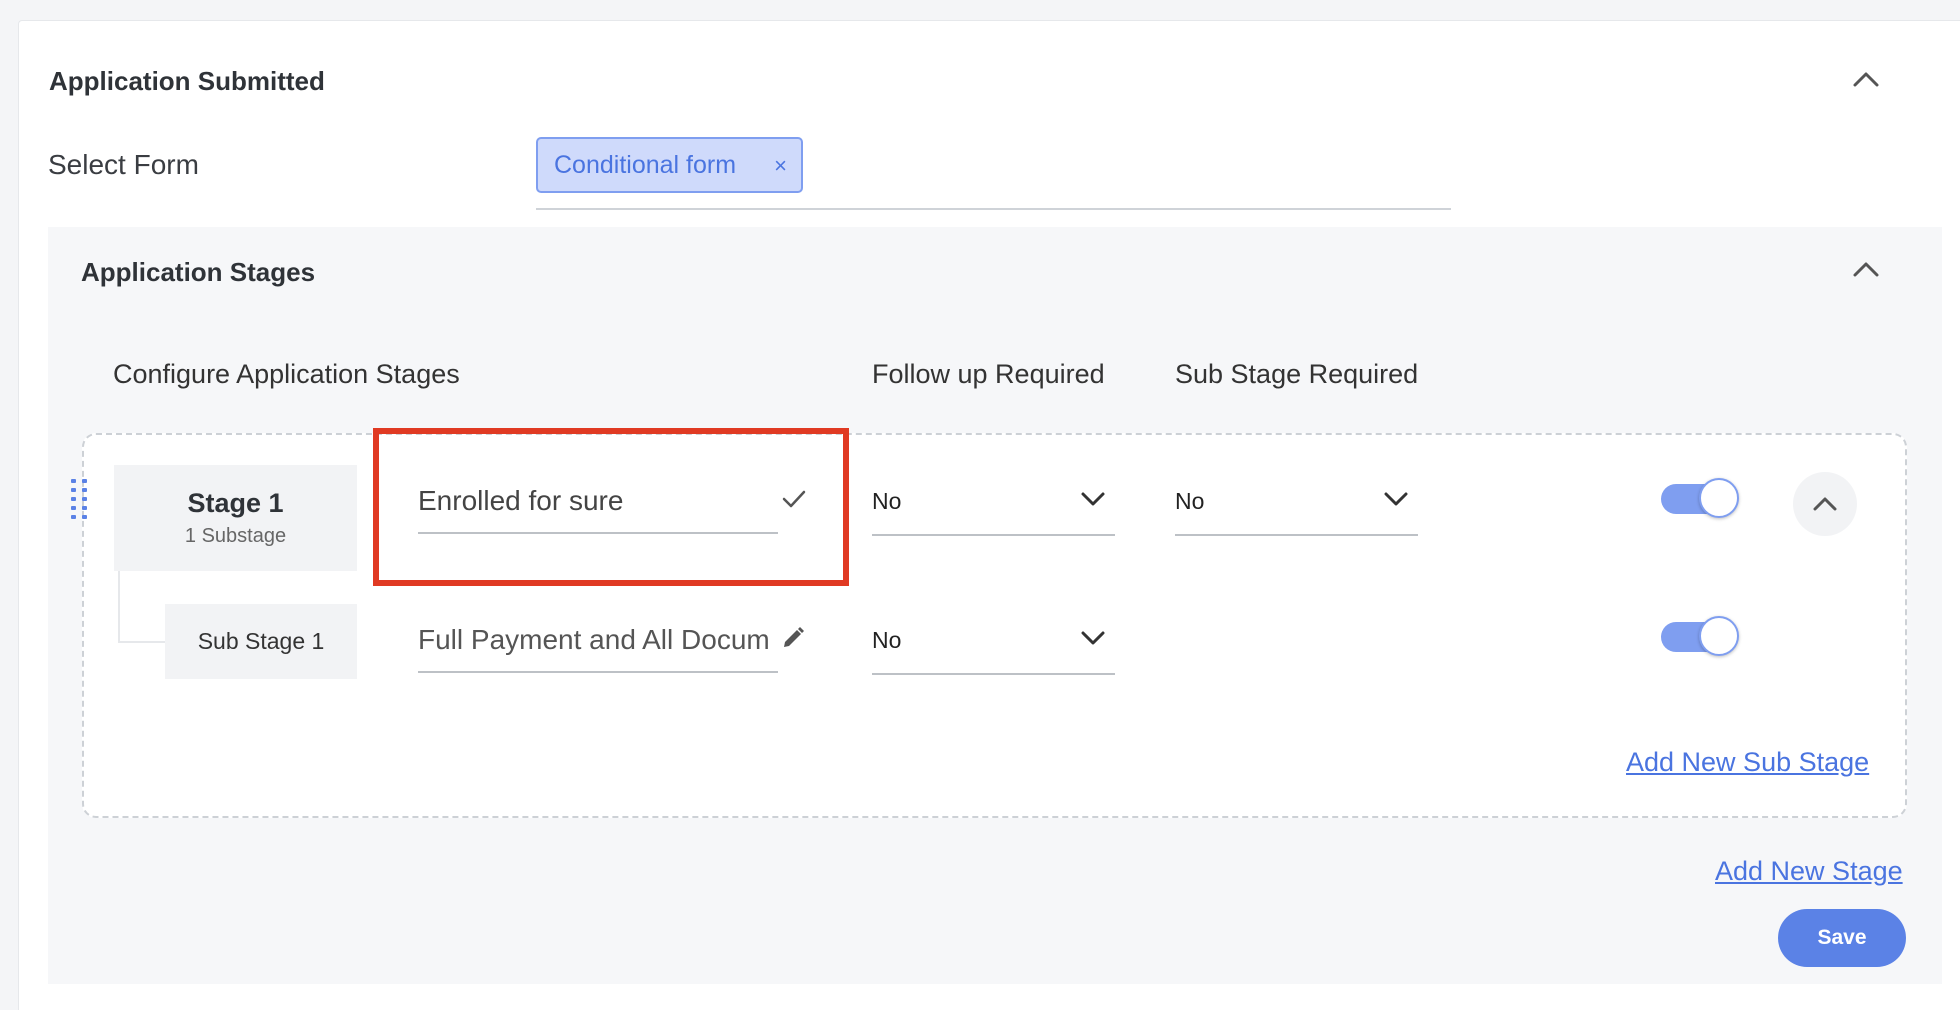 This screenshot has width=1960, height=1010. Describe the element at coordinates (1842, 938) in the screenshot. I see `save-button: Save` at that location.